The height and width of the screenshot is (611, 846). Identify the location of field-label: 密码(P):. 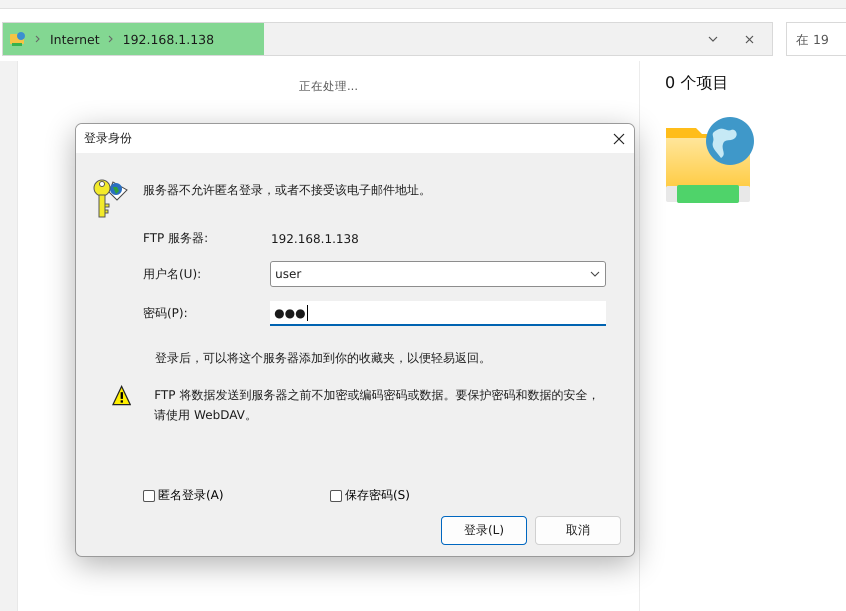
(166, 313).